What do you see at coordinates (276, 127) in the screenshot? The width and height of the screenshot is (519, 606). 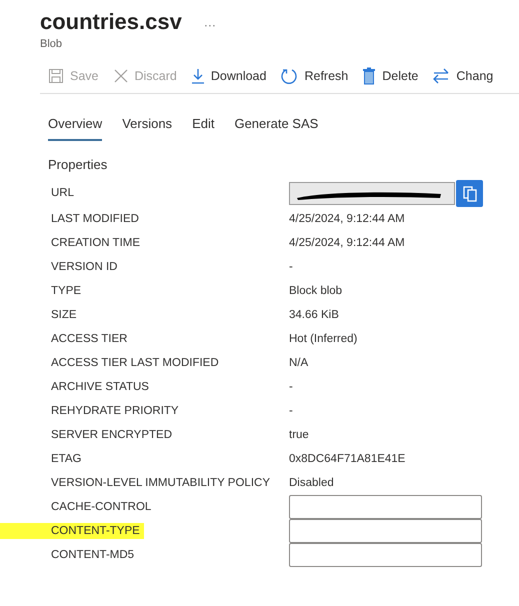 I see `tab: Generate SAS` at bounding box center [276, 127].